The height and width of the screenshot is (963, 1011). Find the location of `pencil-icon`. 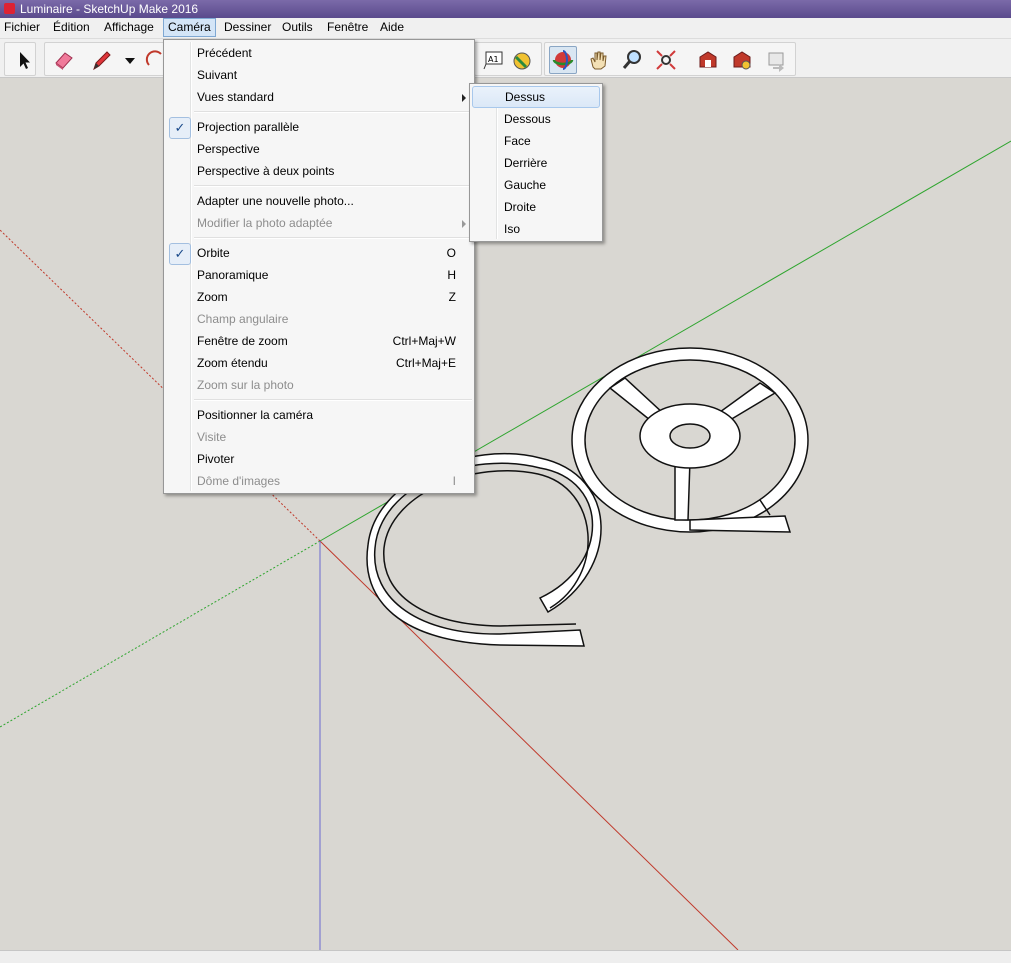

pencil-icon is located at coordinates (102, 60).